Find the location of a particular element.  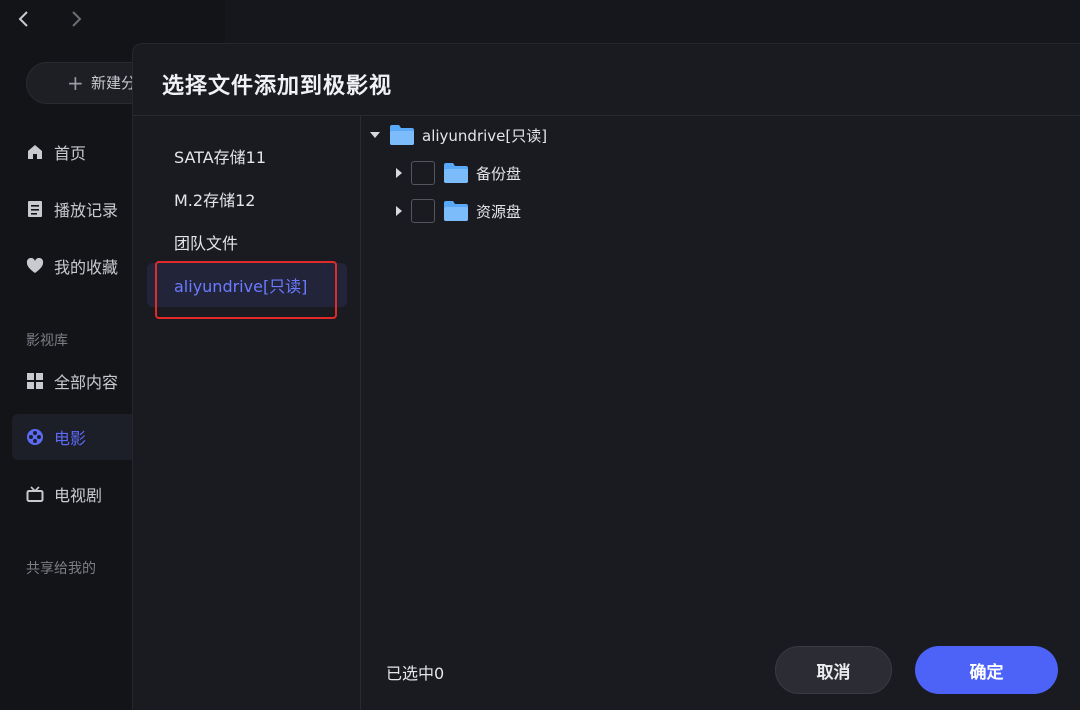

plus-icon: + is located at coordinates (75, 83).